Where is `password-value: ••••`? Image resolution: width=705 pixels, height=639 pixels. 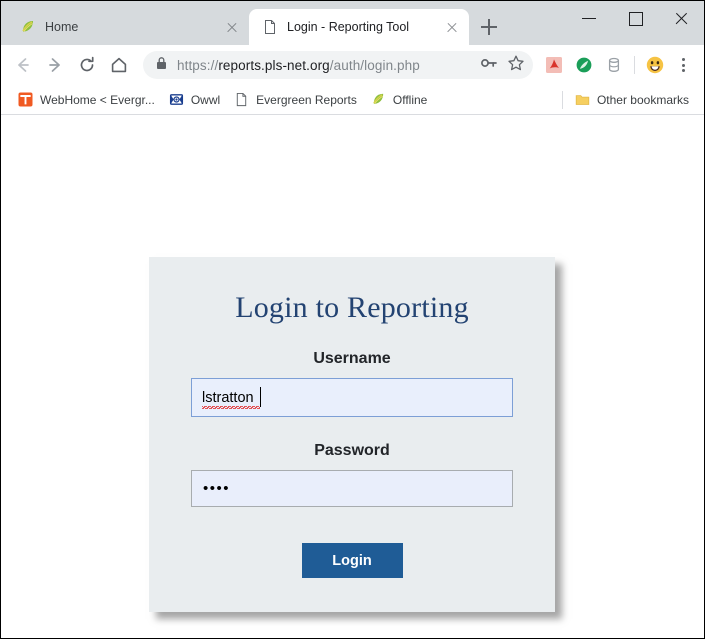
password-value: •••• is located at coordinates (217, 488).